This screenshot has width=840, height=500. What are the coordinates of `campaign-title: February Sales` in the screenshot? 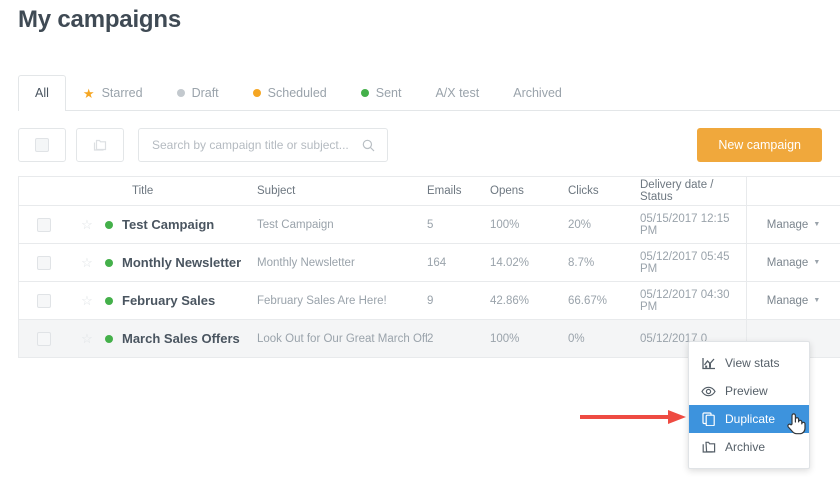 It's located at (168, 300).